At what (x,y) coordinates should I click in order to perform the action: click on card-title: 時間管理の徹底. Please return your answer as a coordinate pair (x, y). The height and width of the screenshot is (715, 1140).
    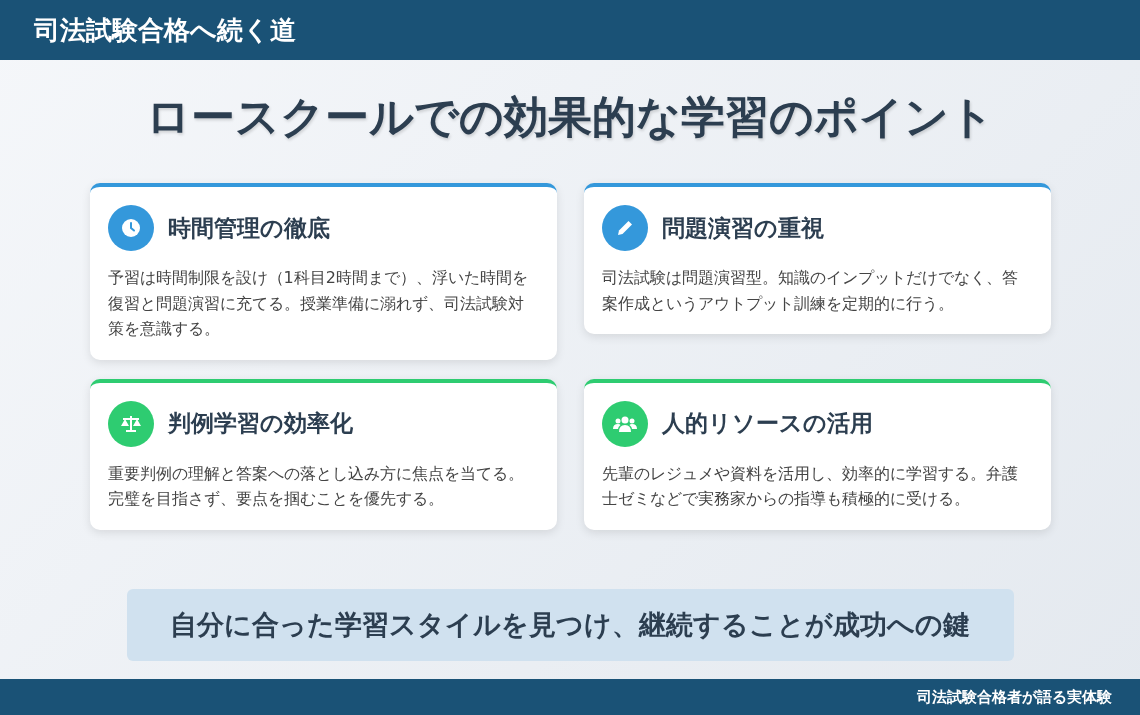
    Looking at the image, I should click on (248, 228).